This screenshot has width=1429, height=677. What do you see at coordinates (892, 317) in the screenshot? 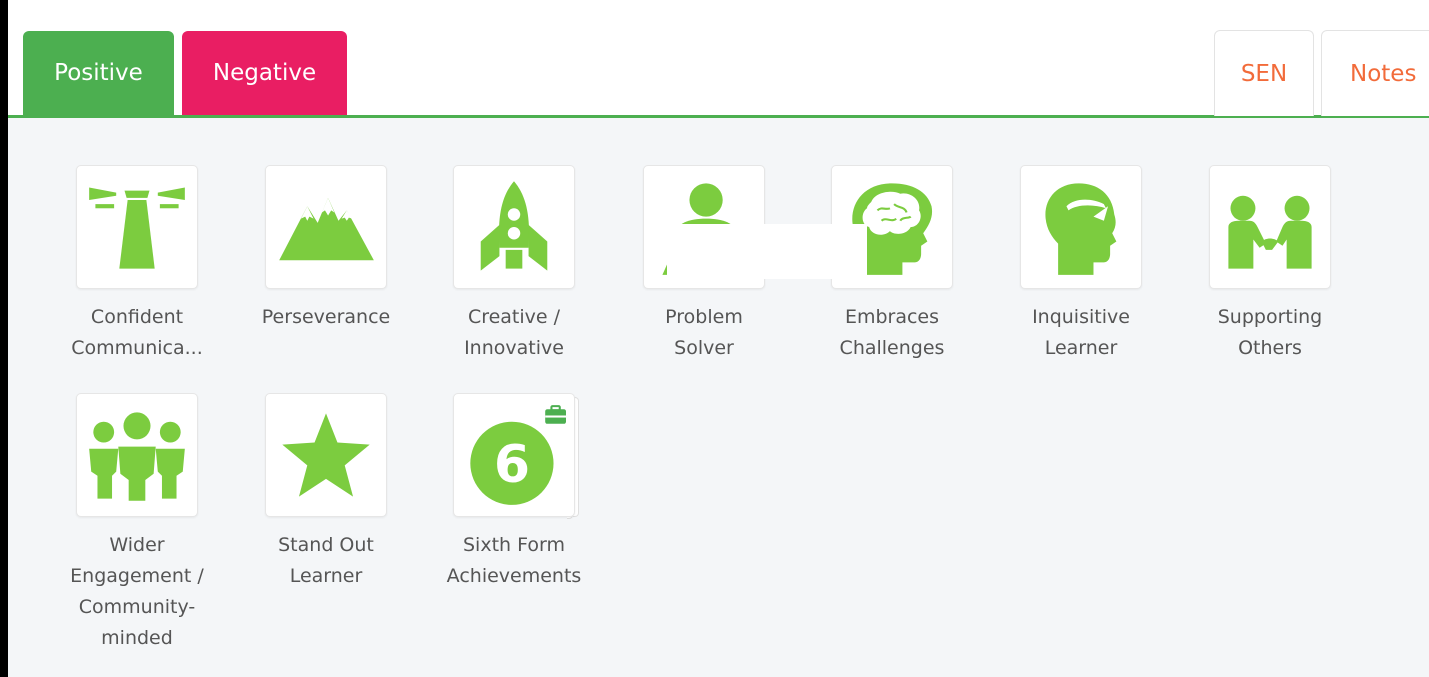
I see `label-line: Embraces` at bounding box center [892, 317].